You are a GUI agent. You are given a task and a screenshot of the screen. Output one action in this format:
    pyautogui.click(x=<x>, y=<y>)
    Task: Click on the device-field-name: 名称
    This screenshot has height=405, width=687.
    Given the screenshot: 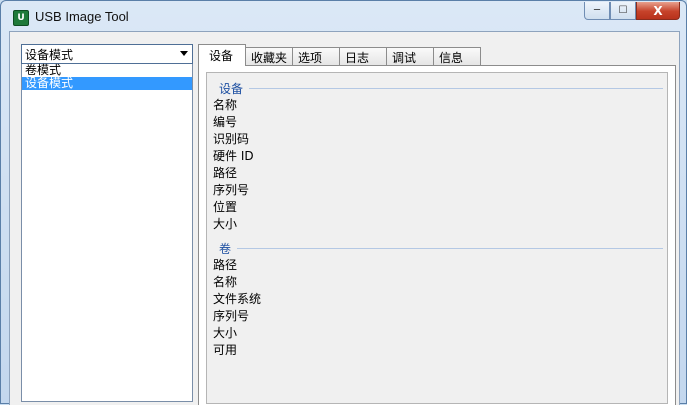 What is the action you would take?
    pyautogui.click(x=225, y=105)
    